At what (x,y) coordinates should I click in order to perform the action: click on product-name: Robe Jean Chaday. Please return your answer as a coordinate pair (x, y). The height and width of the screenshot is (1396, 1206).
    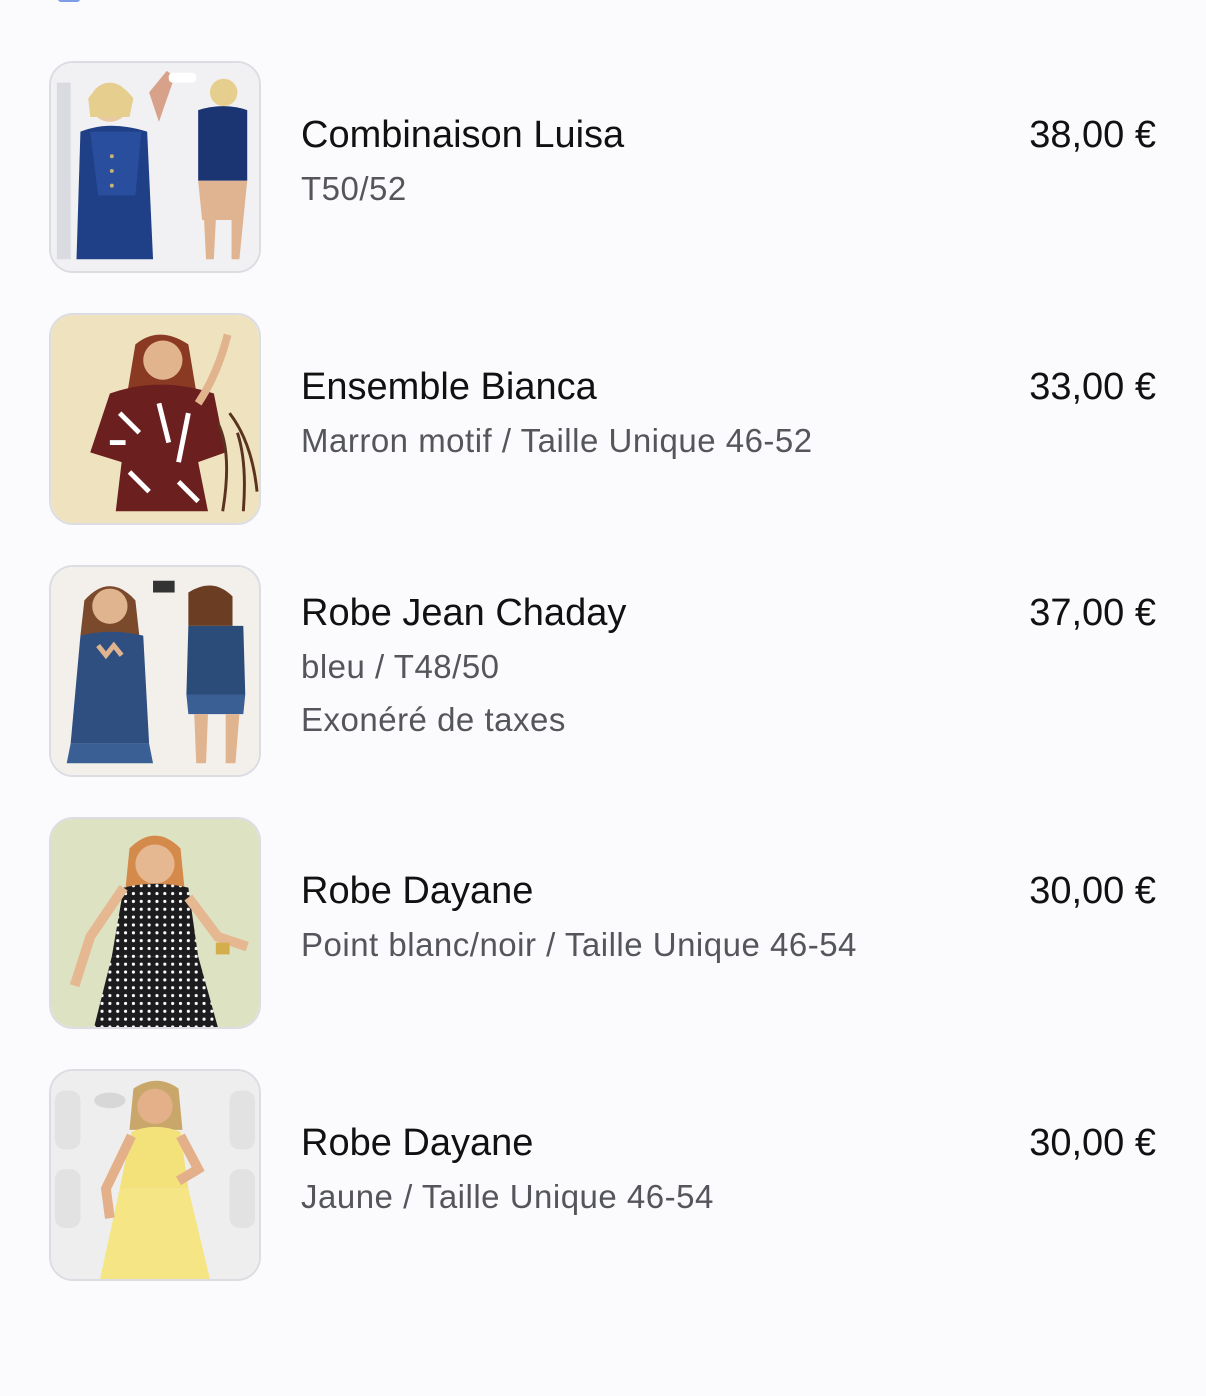
    Looking at the image, I should click on (464, 613).